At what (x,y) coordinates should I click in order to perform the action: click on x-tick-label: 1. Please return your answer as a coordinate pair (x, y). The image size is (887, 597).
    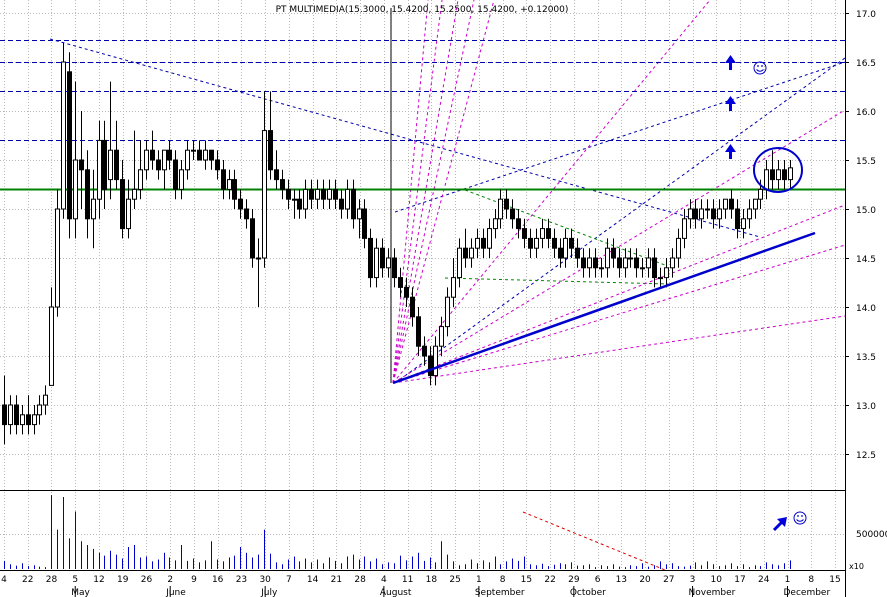
    Looking at the image, I should click on (479, 580).